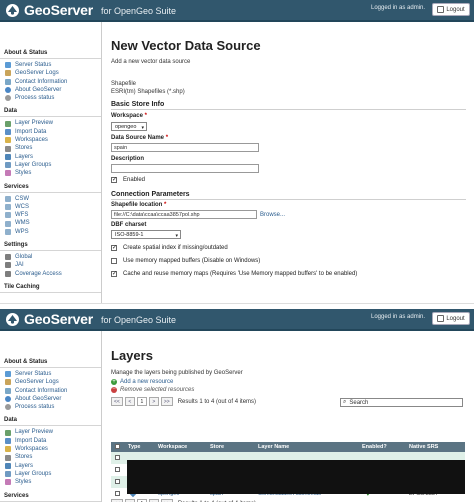  I want to click on col-layer-name: Layer Name, so click(310, 447).